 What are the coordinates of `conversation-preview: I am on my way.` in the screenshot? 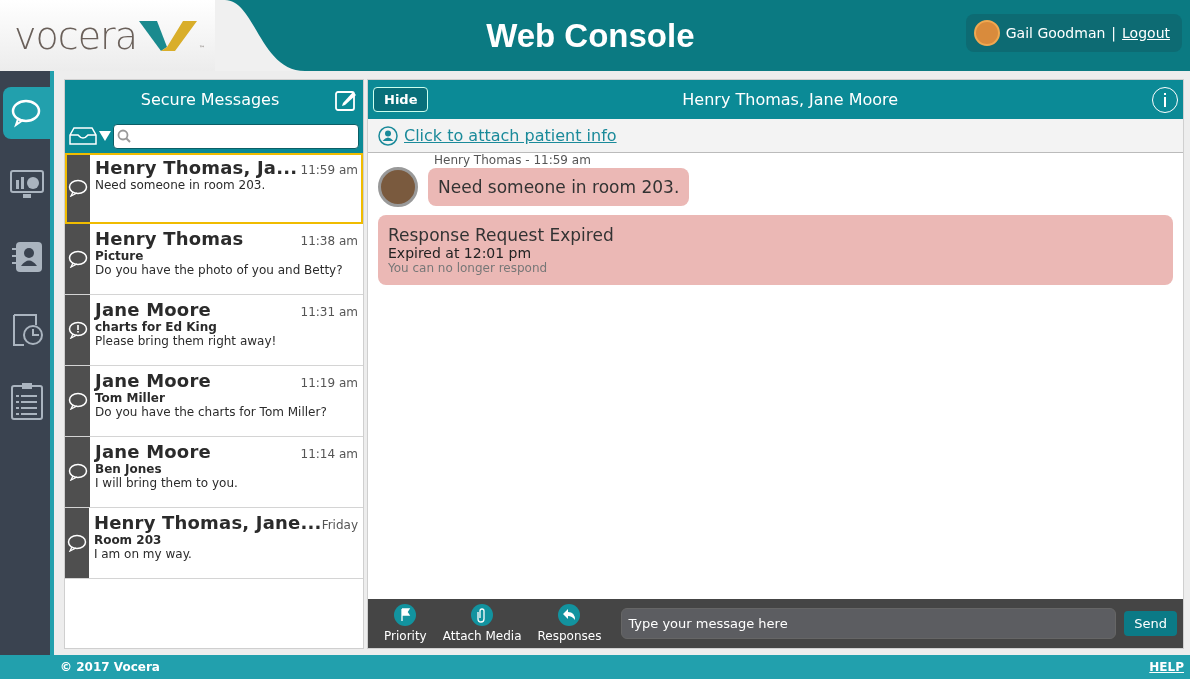 It's located at (143, 554).